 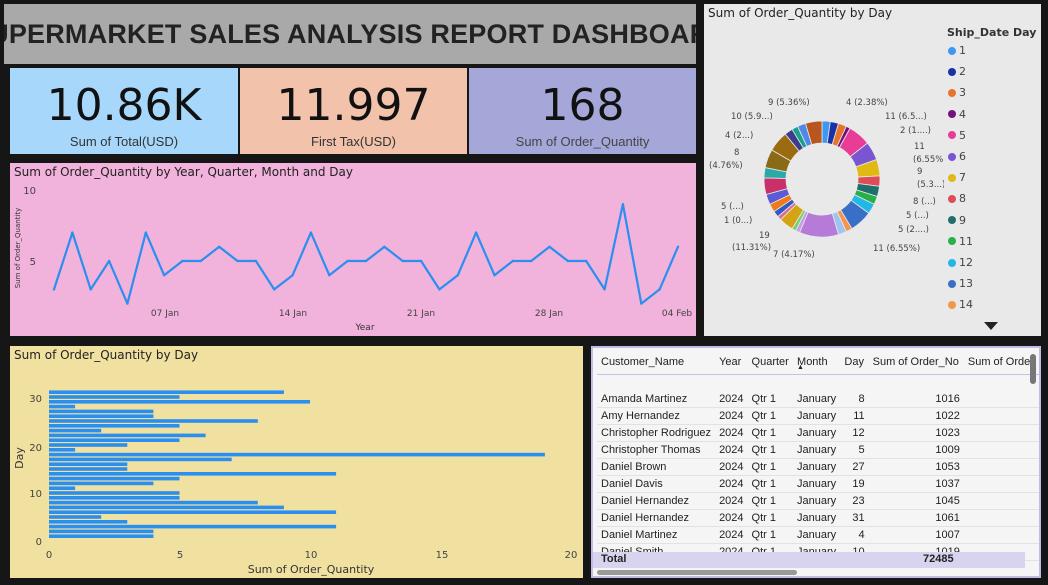 What do you see at coordinates (818, 535) in the screenshot?
I see `table-row: Daniel Martinez 2024 Qtr 1 January 4 1007` at bounding box center [818, 535].